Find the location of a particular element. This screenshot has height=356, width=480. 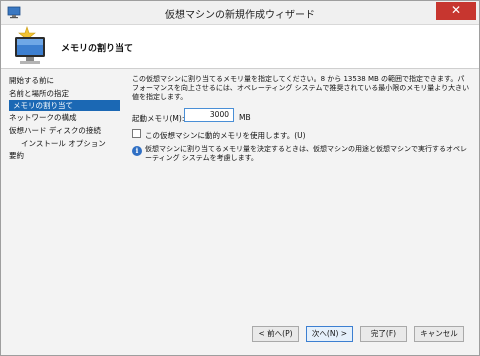

startup-memory-input: 3000 is located at coordinates (209, 115).